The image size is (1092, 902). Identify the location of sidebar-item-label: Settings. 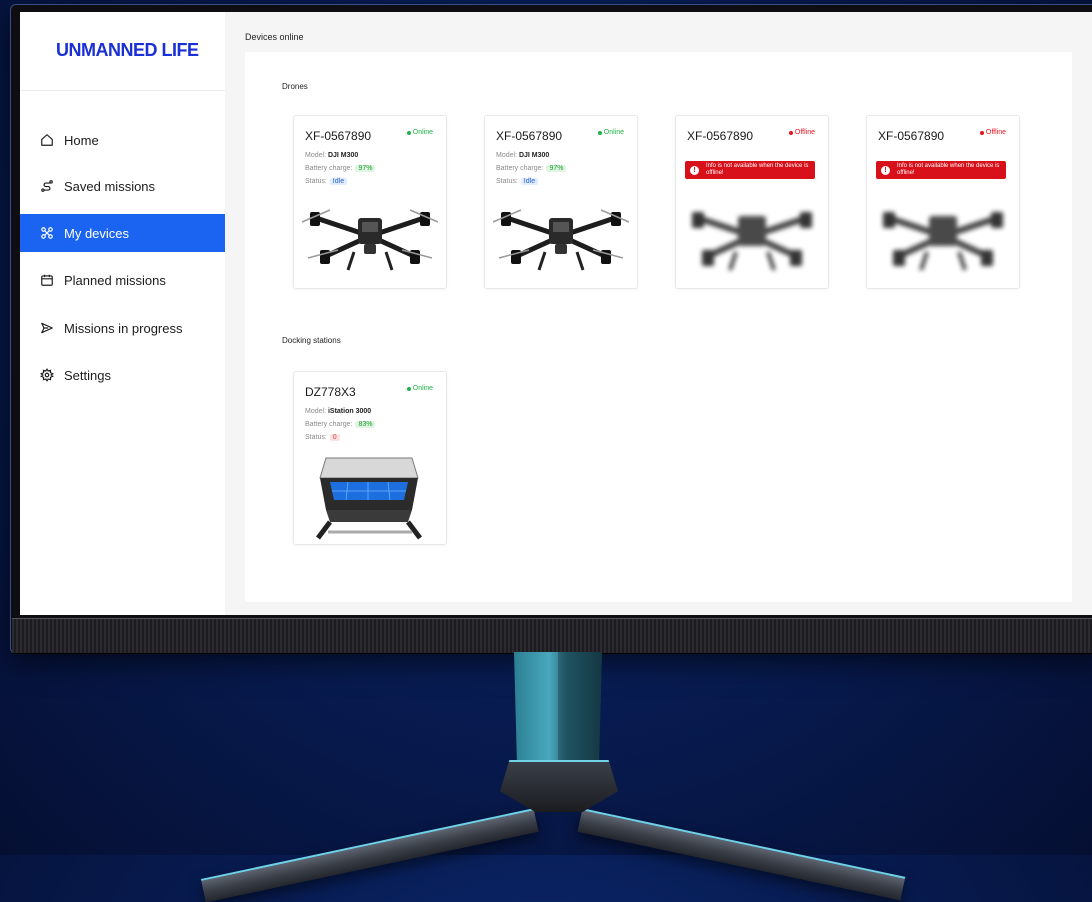
(87, 375).